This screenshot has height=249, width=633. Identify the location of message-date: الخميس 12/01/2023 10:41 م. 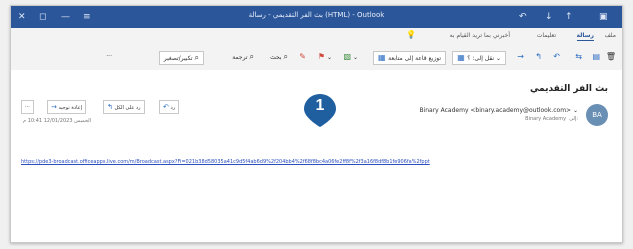
(57, 121).